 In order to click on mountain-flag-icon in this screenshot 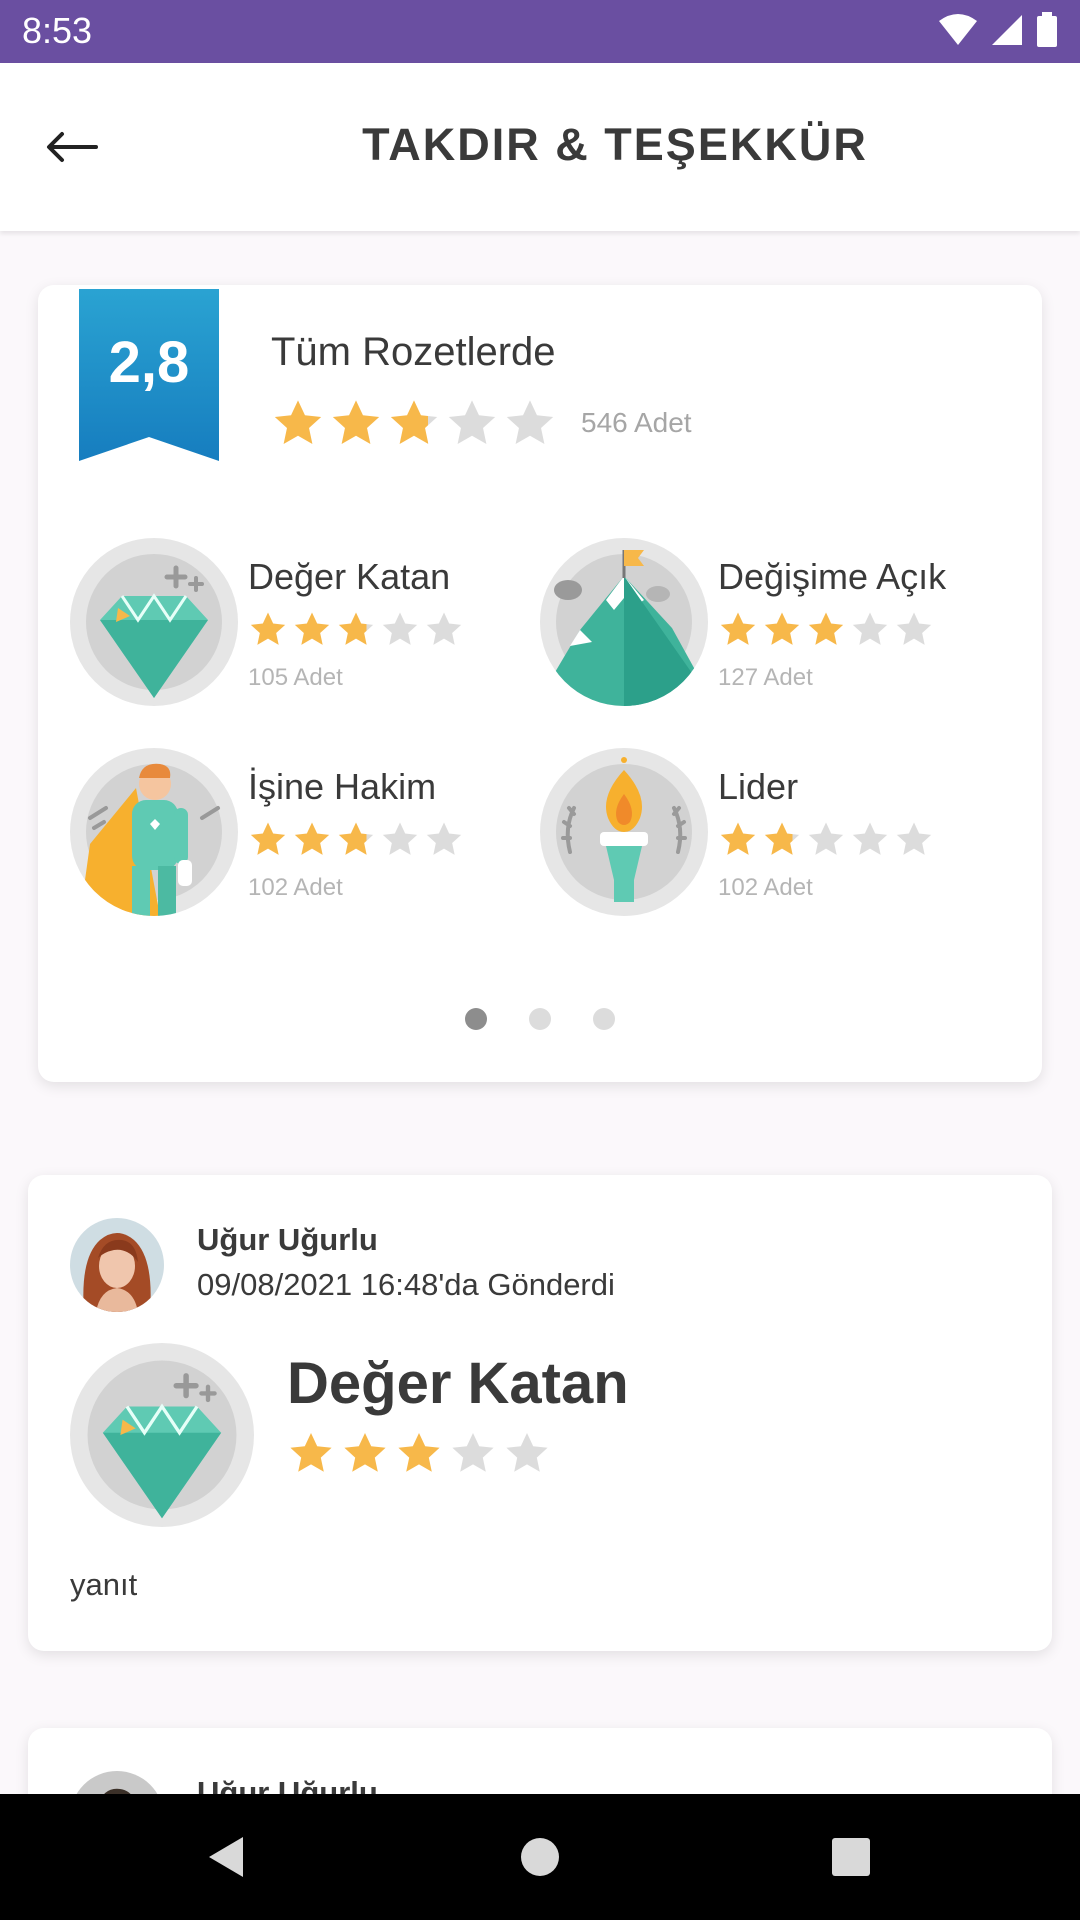, I will do `click(624, 622)`.